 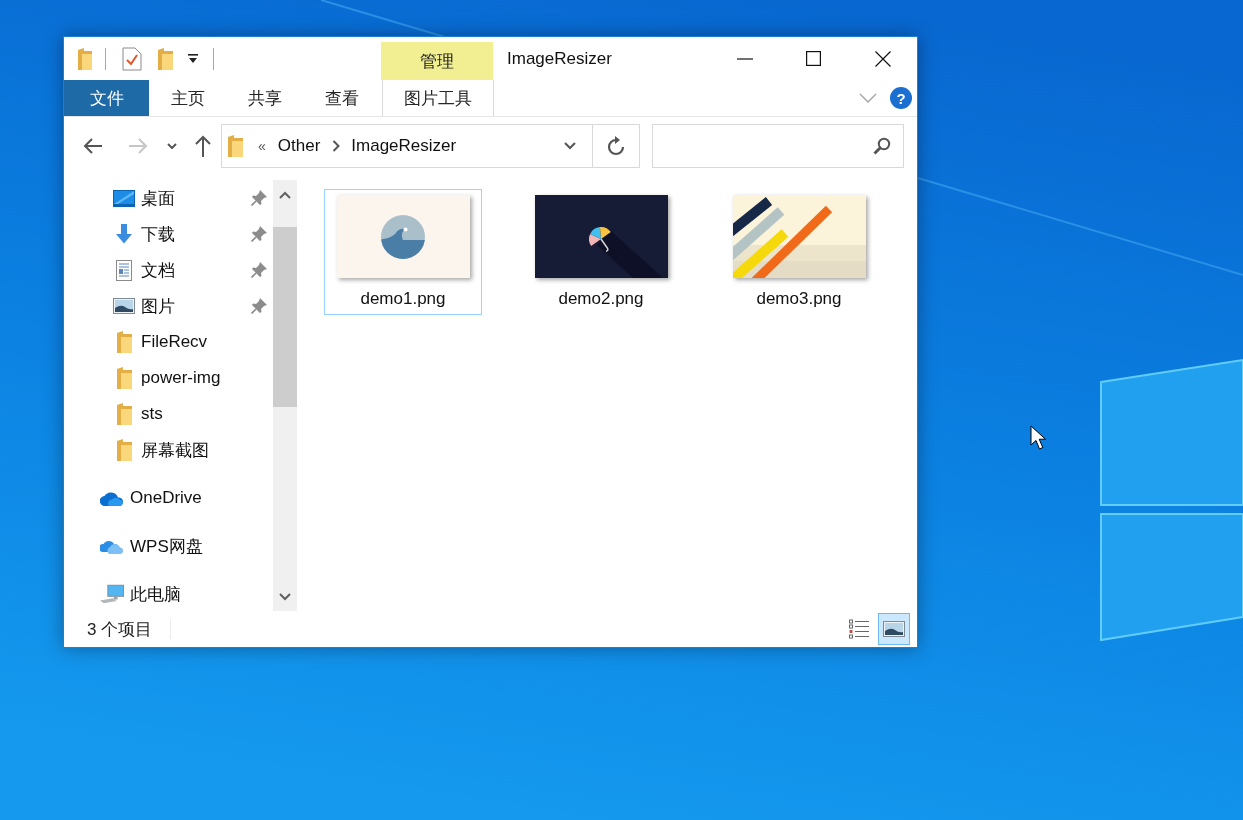 What do you see at coordinates (106, 98) in the screenshot?
I see `file-menu-tab: 文件` at bounding box center [106, 98].